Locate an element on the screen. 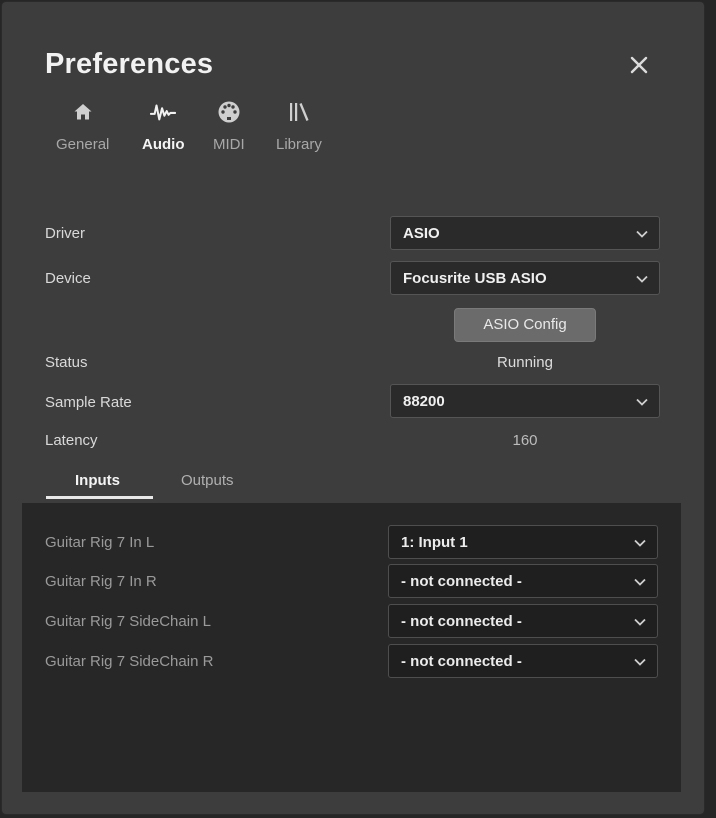  tab-audio-label: Audio is located at coordinates (163, 144).